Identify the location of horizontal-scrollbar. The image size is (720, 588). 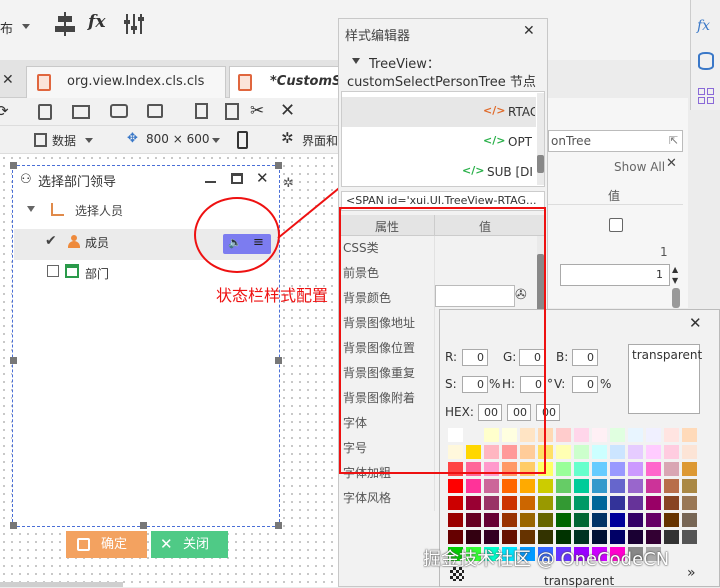
(61, 584).